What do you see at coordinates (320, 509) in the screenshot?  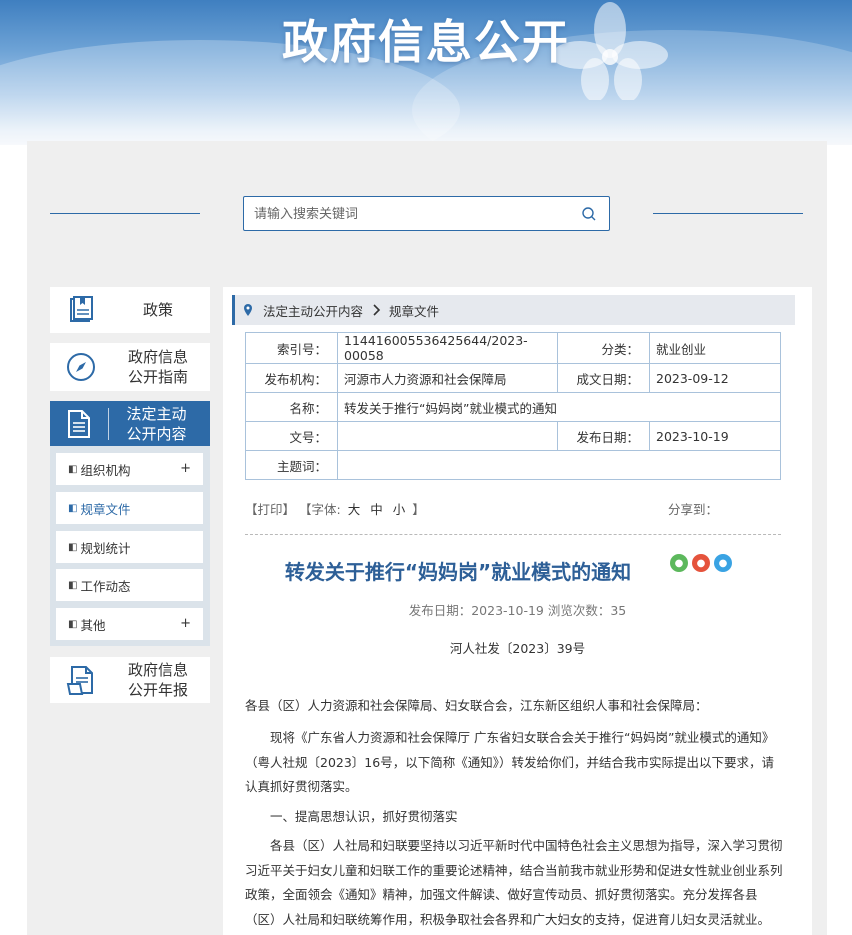 I see `font-size-label: 【字体:` at bounding box center [320, 509].